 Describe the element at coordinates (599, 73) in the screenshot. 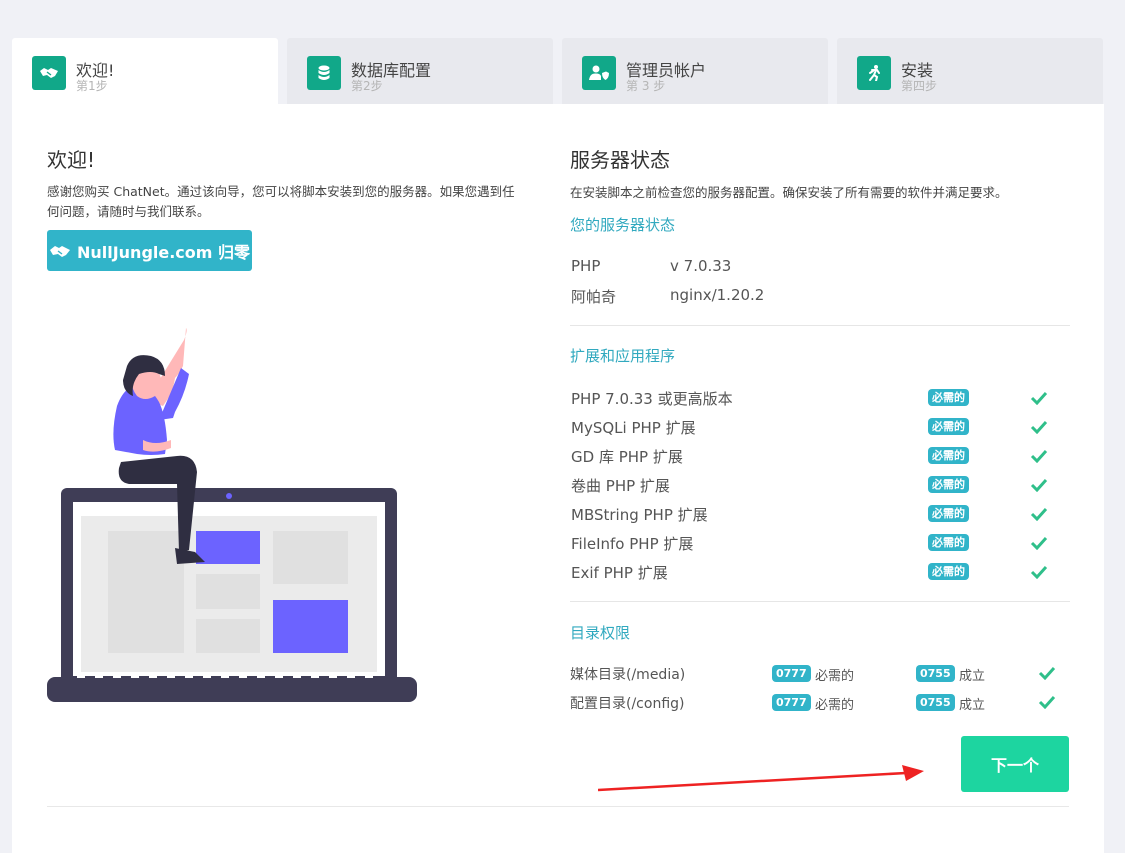

I see `user-shield-icon` at that location.